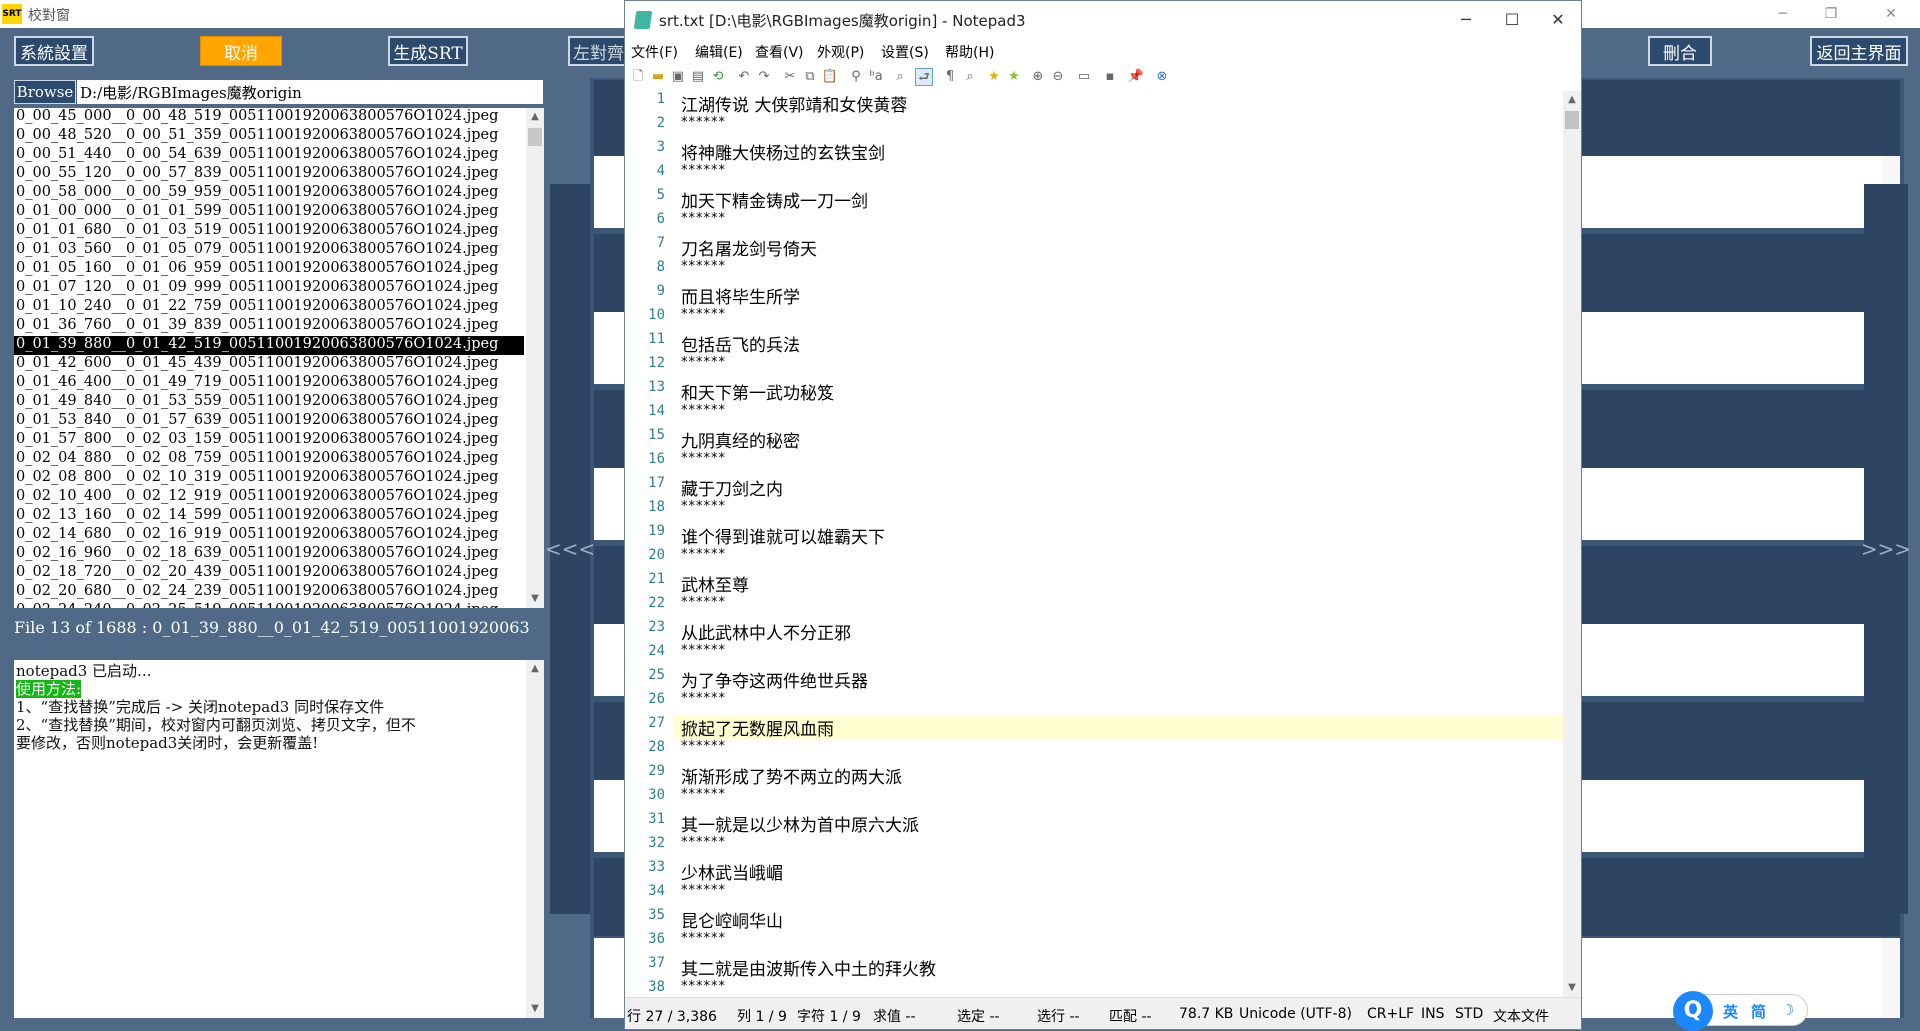 Image resolution: width=1920 pixels, height=1031 pixels. I want to click on ime-logo-icon: Q, so click(1693, 1011).